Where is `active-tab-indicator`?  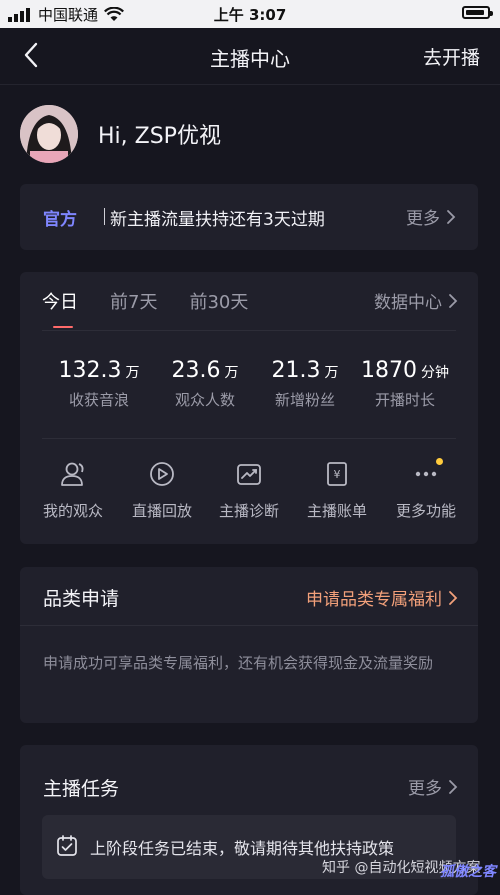 active-tab-indicator is located at coordinates (63, 327).